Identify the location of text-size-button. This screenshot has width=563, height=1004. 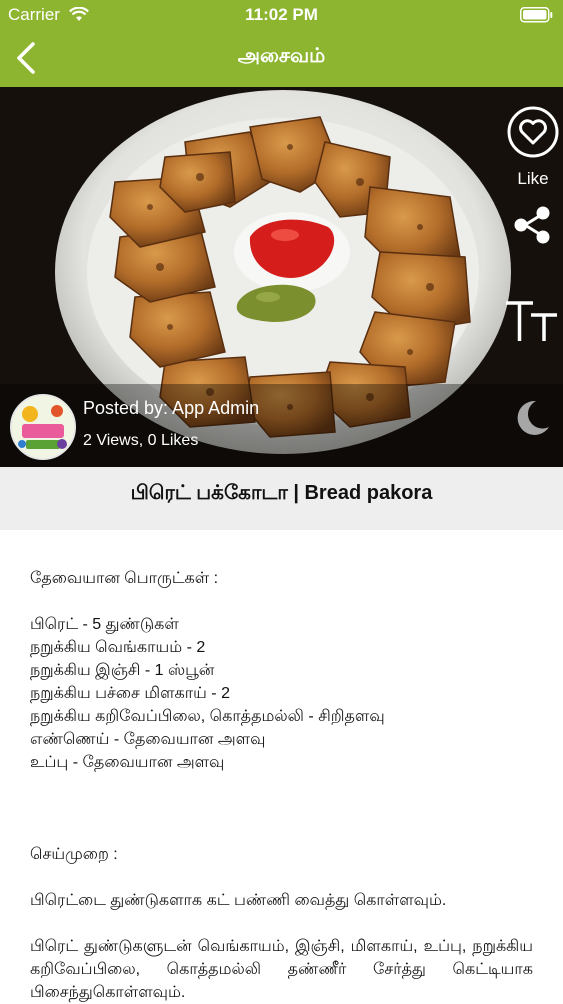
(533, 324).